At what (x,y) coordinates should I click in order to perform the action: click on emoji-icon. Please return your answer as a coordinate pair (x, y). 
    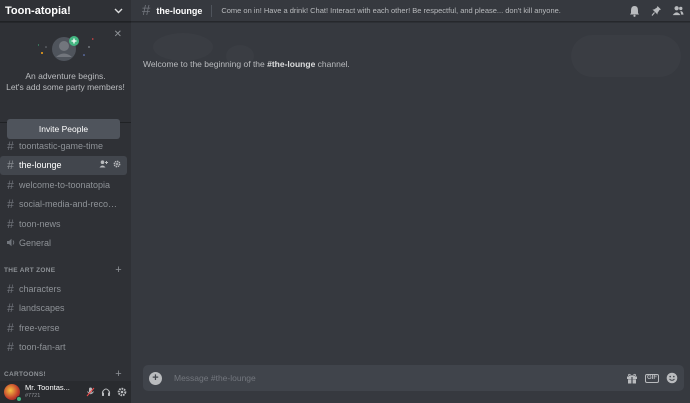
    Looking at the image, I should click on (672, 378).